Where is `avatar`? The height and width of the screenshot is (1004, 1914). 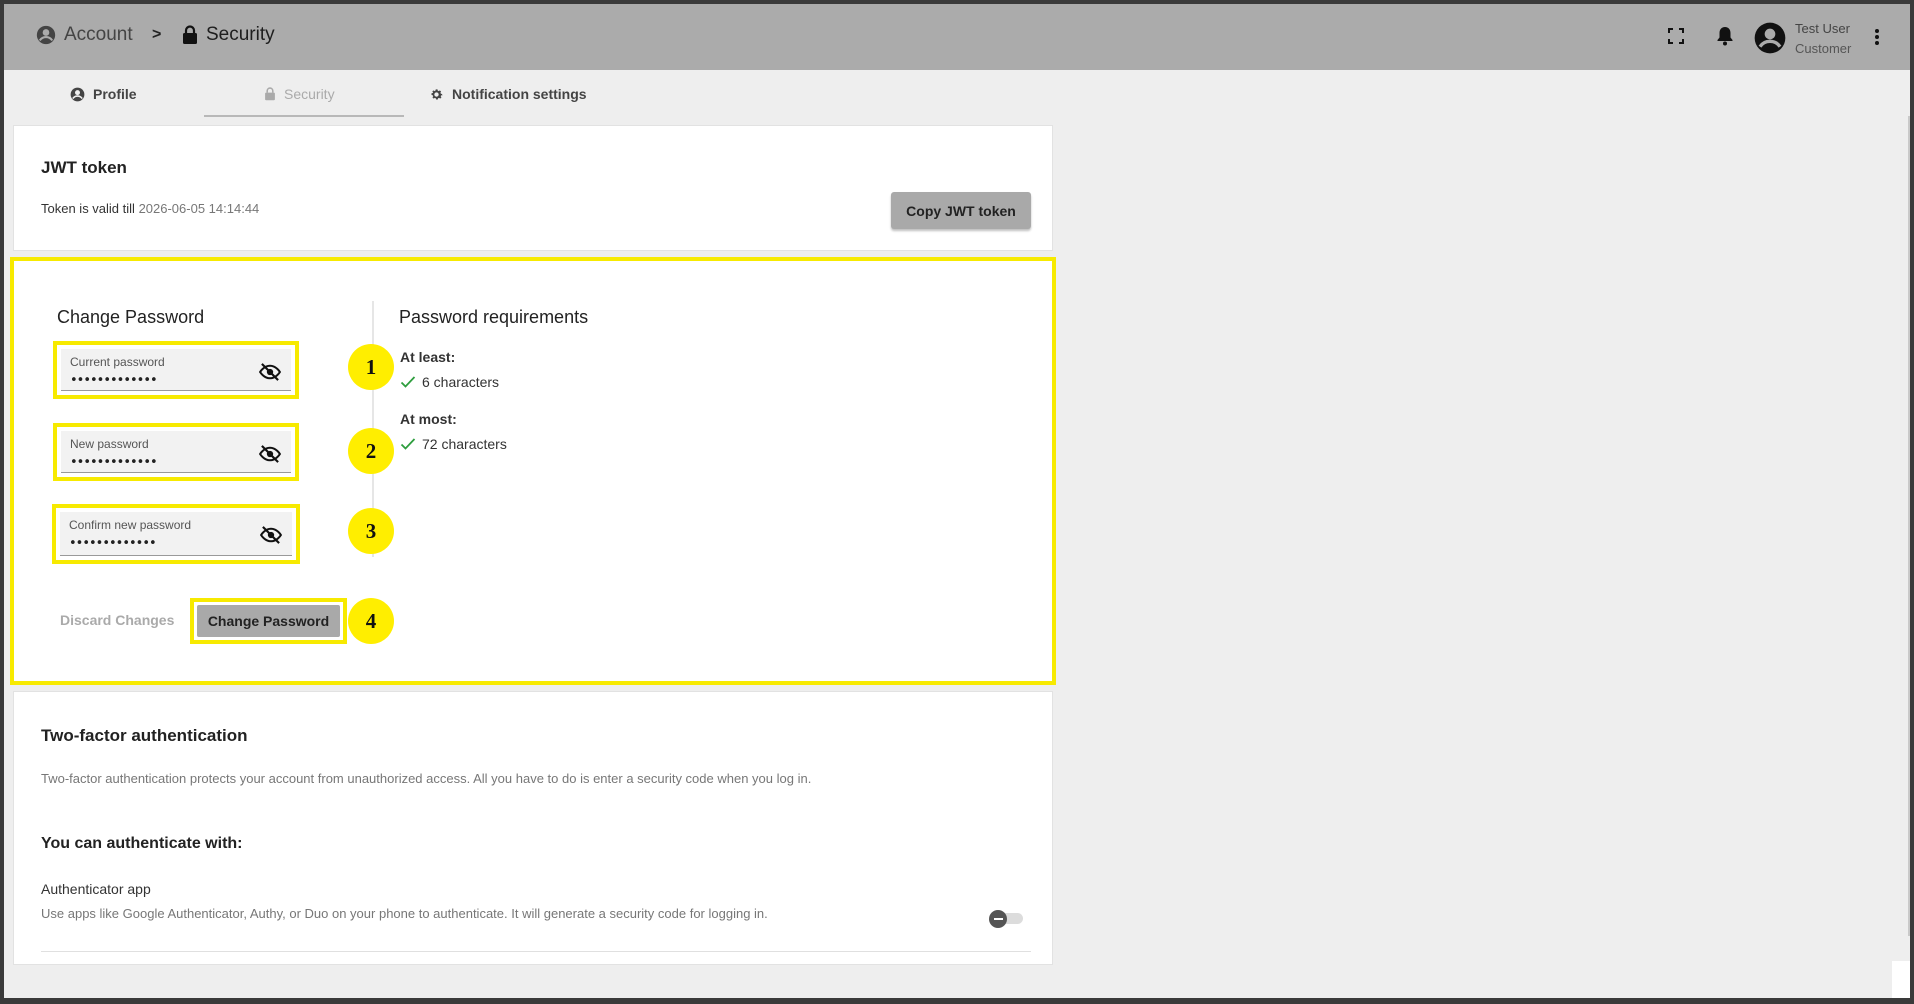 avatar is located at coordinates (1770, 38).